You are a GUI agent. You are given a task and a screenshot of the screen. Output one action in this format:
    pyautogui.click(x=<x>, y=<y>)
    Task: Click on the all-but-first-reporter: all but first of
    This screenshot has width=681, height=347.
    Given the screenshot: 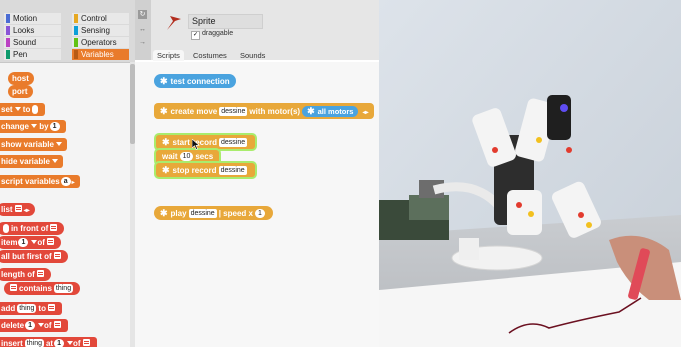 What is the action you would take?
    pyautogui.click(x=34, y=256)
    